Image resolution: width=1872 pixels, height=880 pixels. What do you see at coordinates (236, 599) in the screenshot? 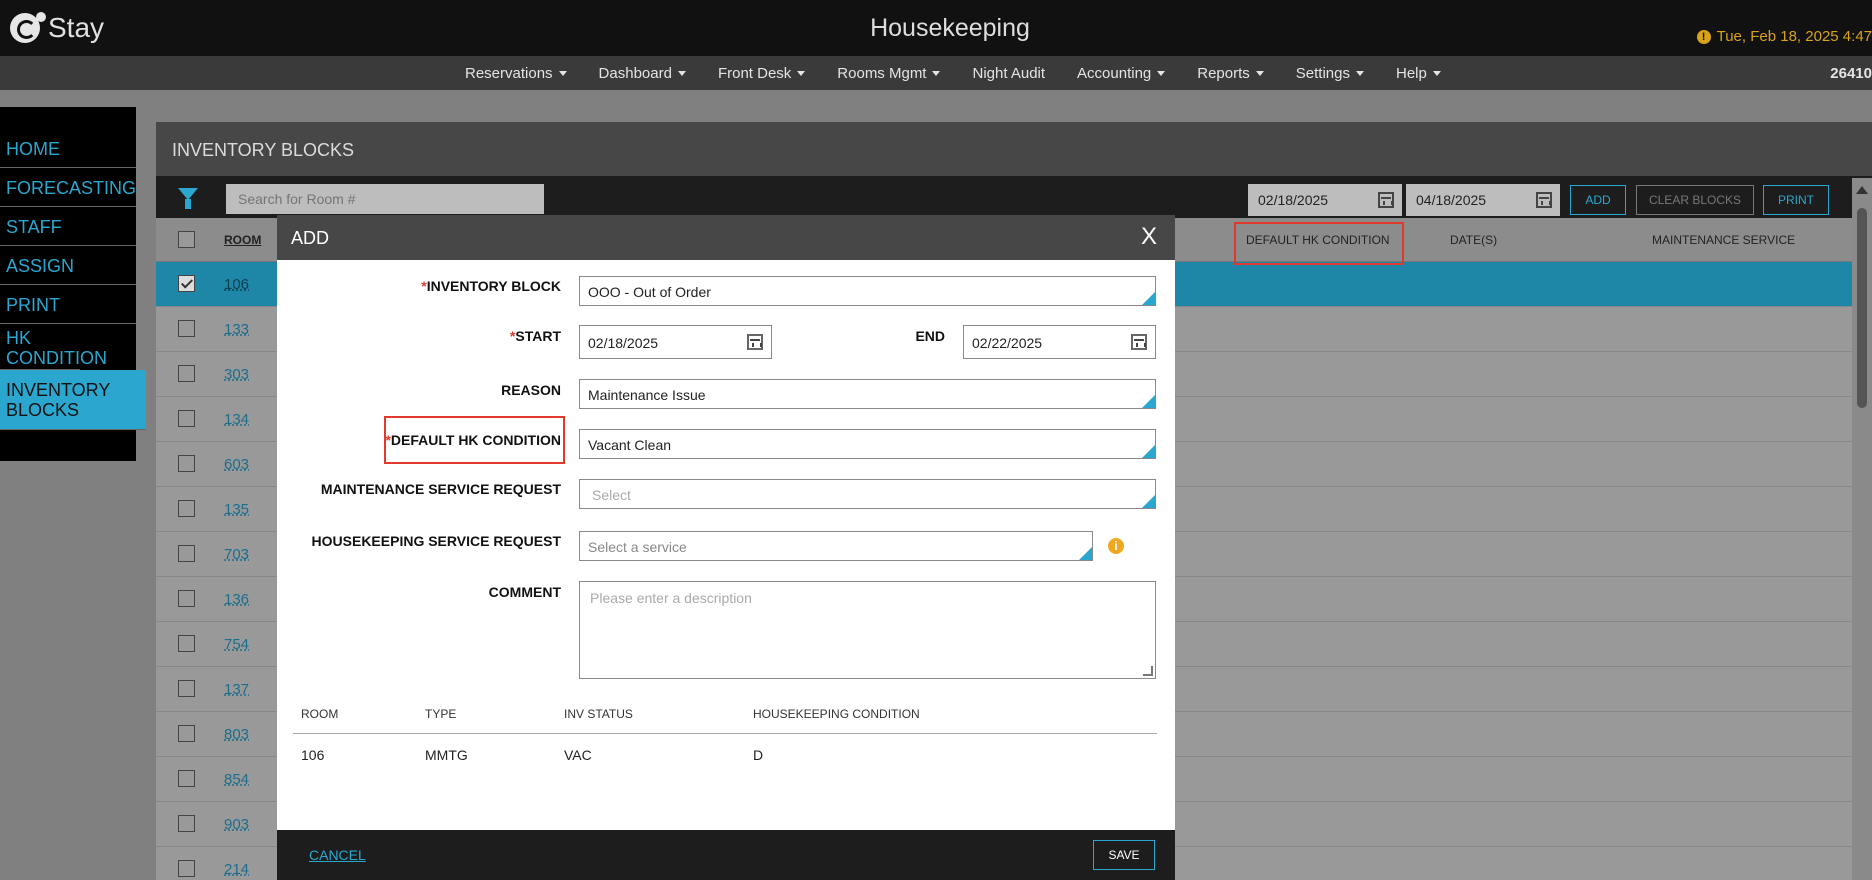
I see `room-link: 136` at bounding box center [236, 599].